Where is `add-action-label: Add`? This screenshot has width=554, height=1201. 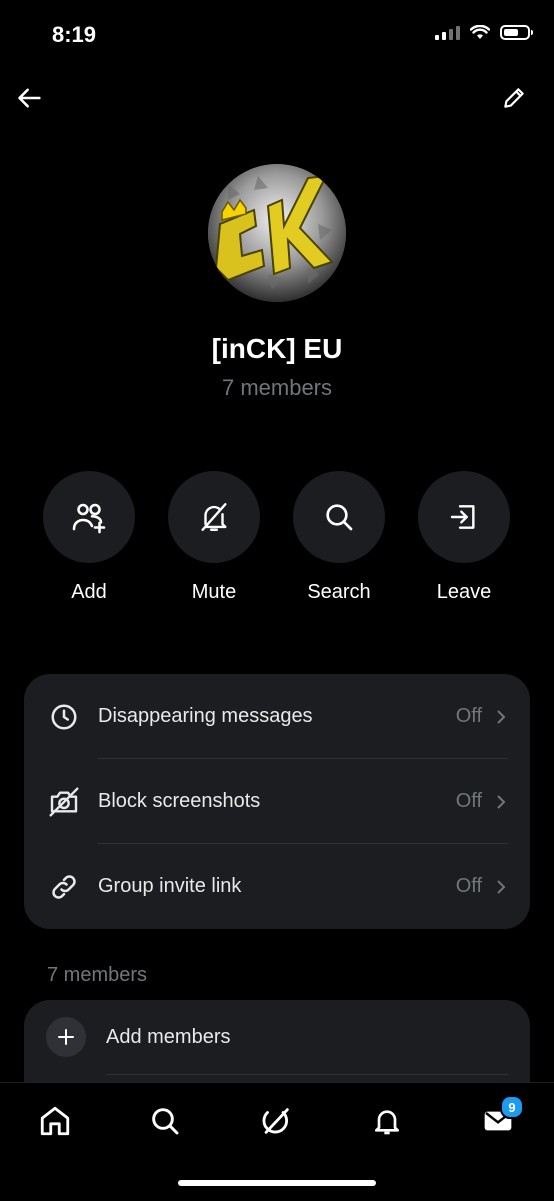 add-action-label: Add is located at coordinates (89, 592).